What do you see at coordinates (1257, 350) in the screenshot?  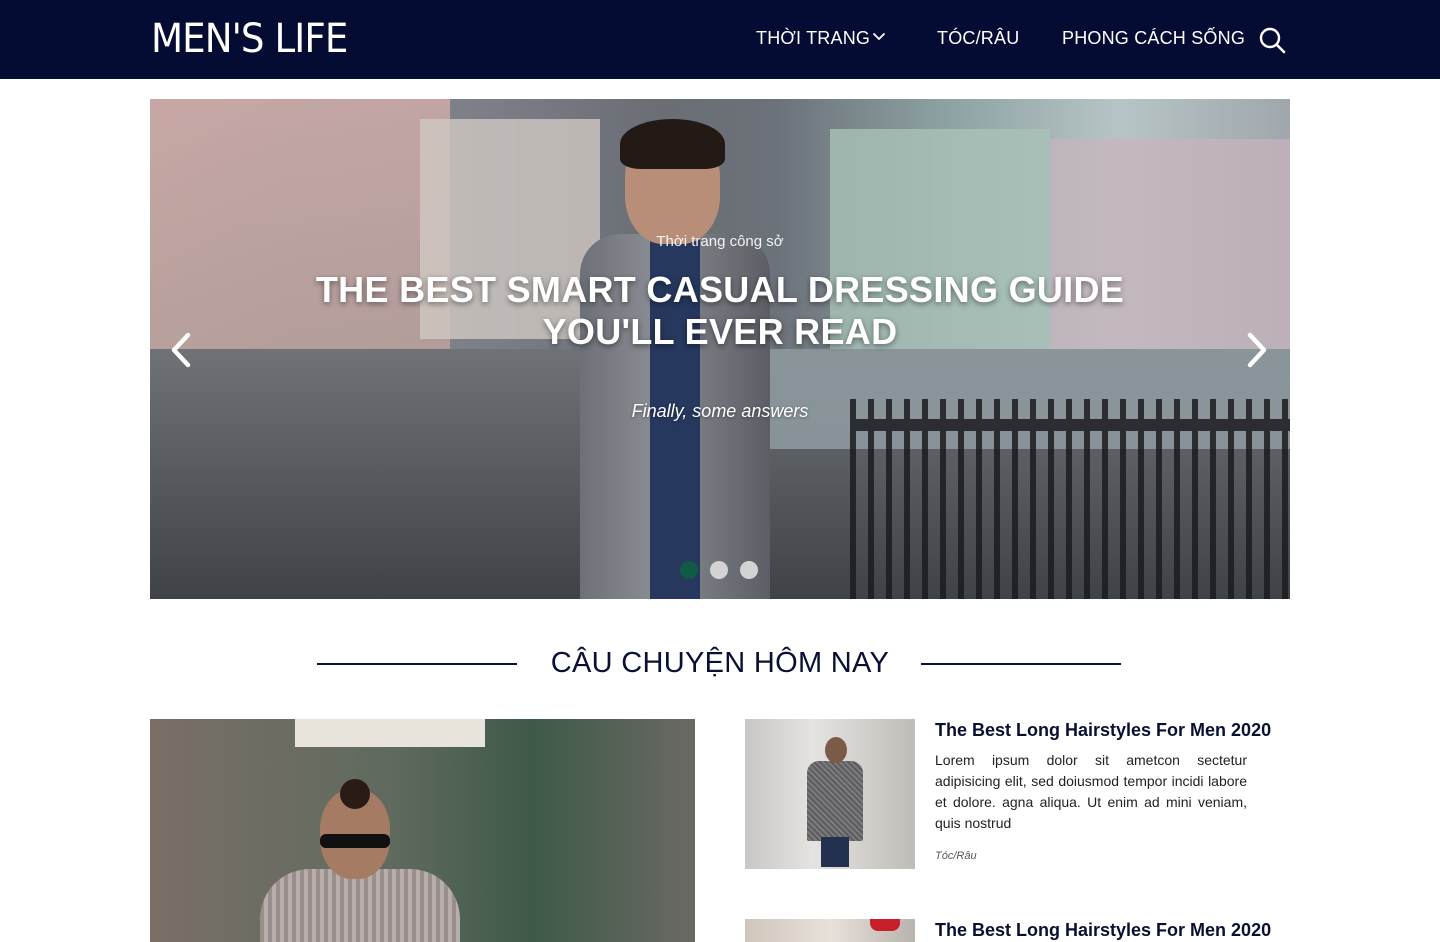 I see `chevron-right-icon` at bounding box center [1257, 350].